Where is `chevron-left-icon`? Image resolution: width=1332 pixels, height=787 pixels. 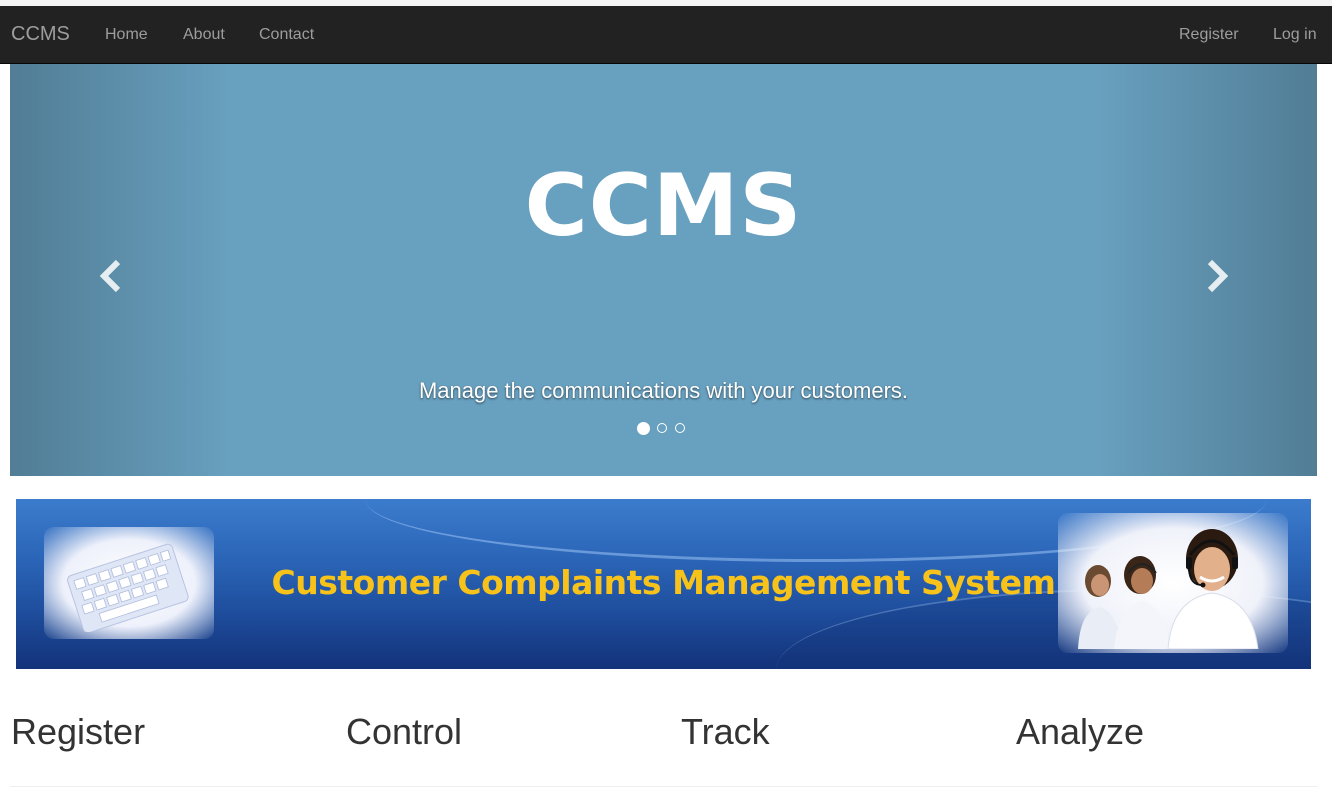
chevron-left-icon is located at coordinates (111, 276).